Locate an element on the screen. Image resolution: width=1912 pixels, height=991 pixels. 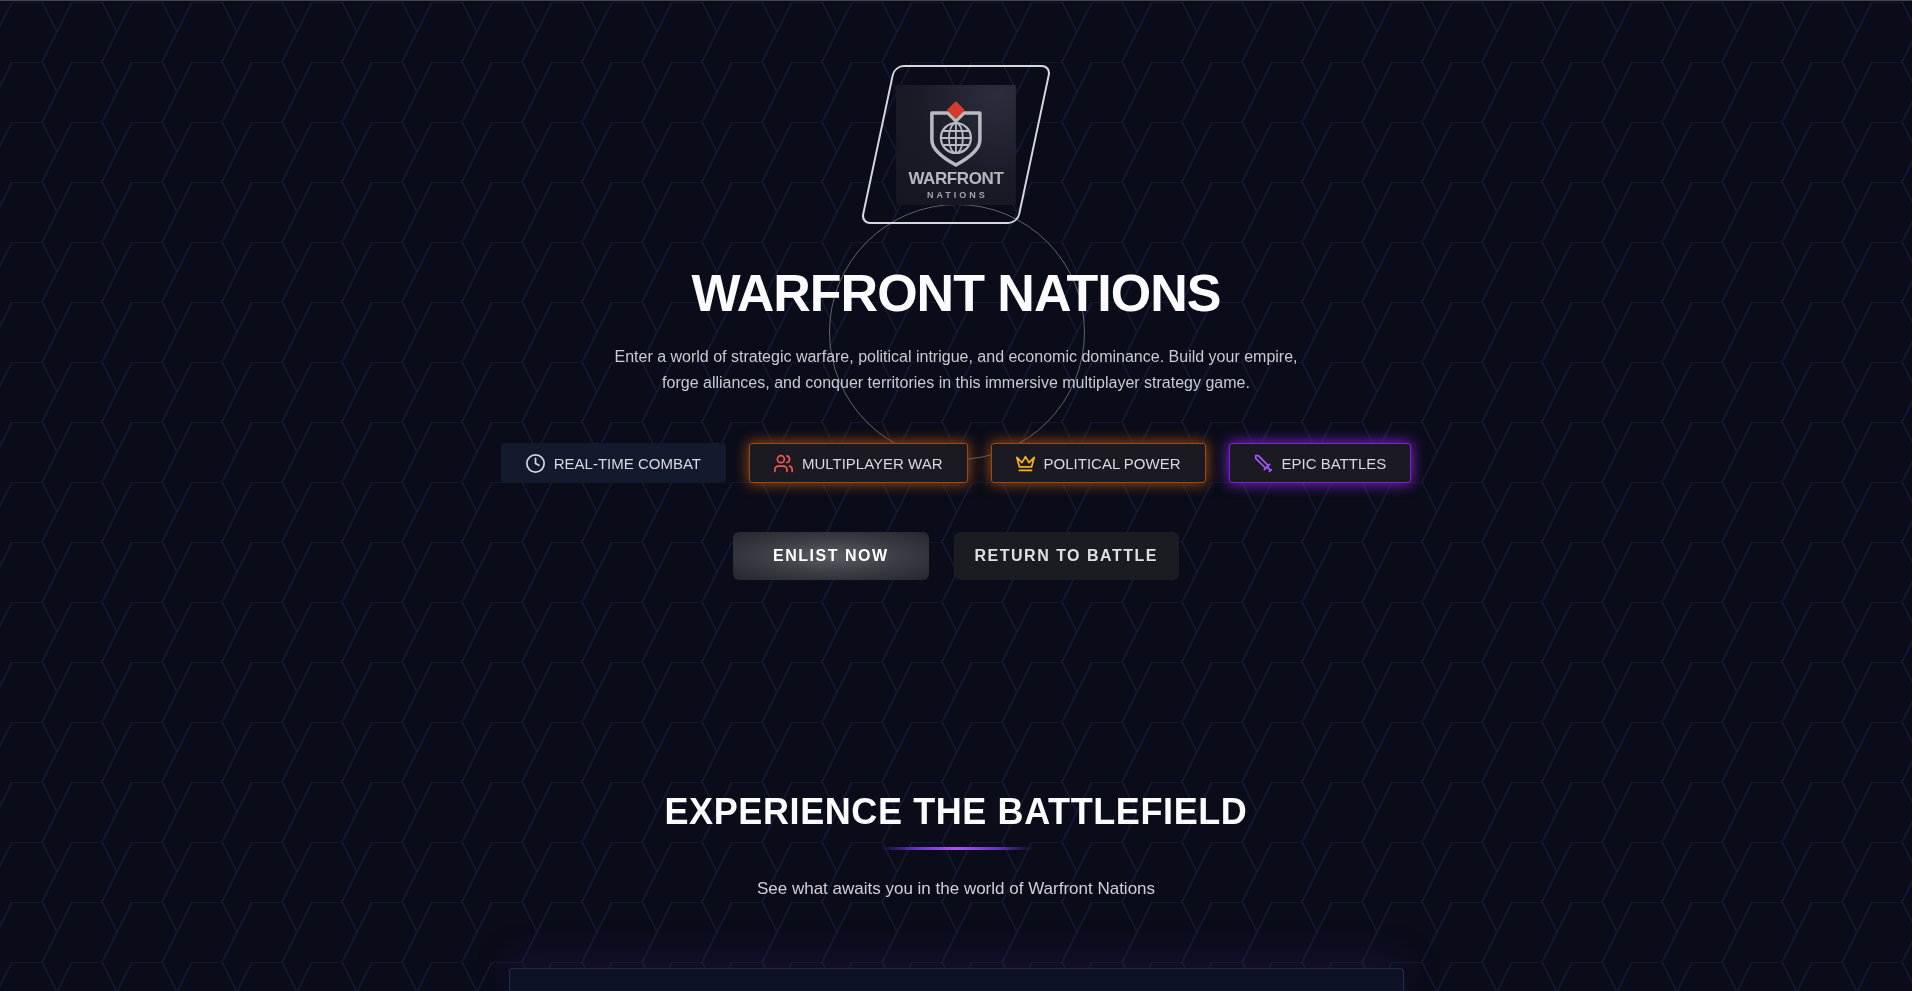
feature-label: POLITICAL POWER is located at coordinates (1112, 463).